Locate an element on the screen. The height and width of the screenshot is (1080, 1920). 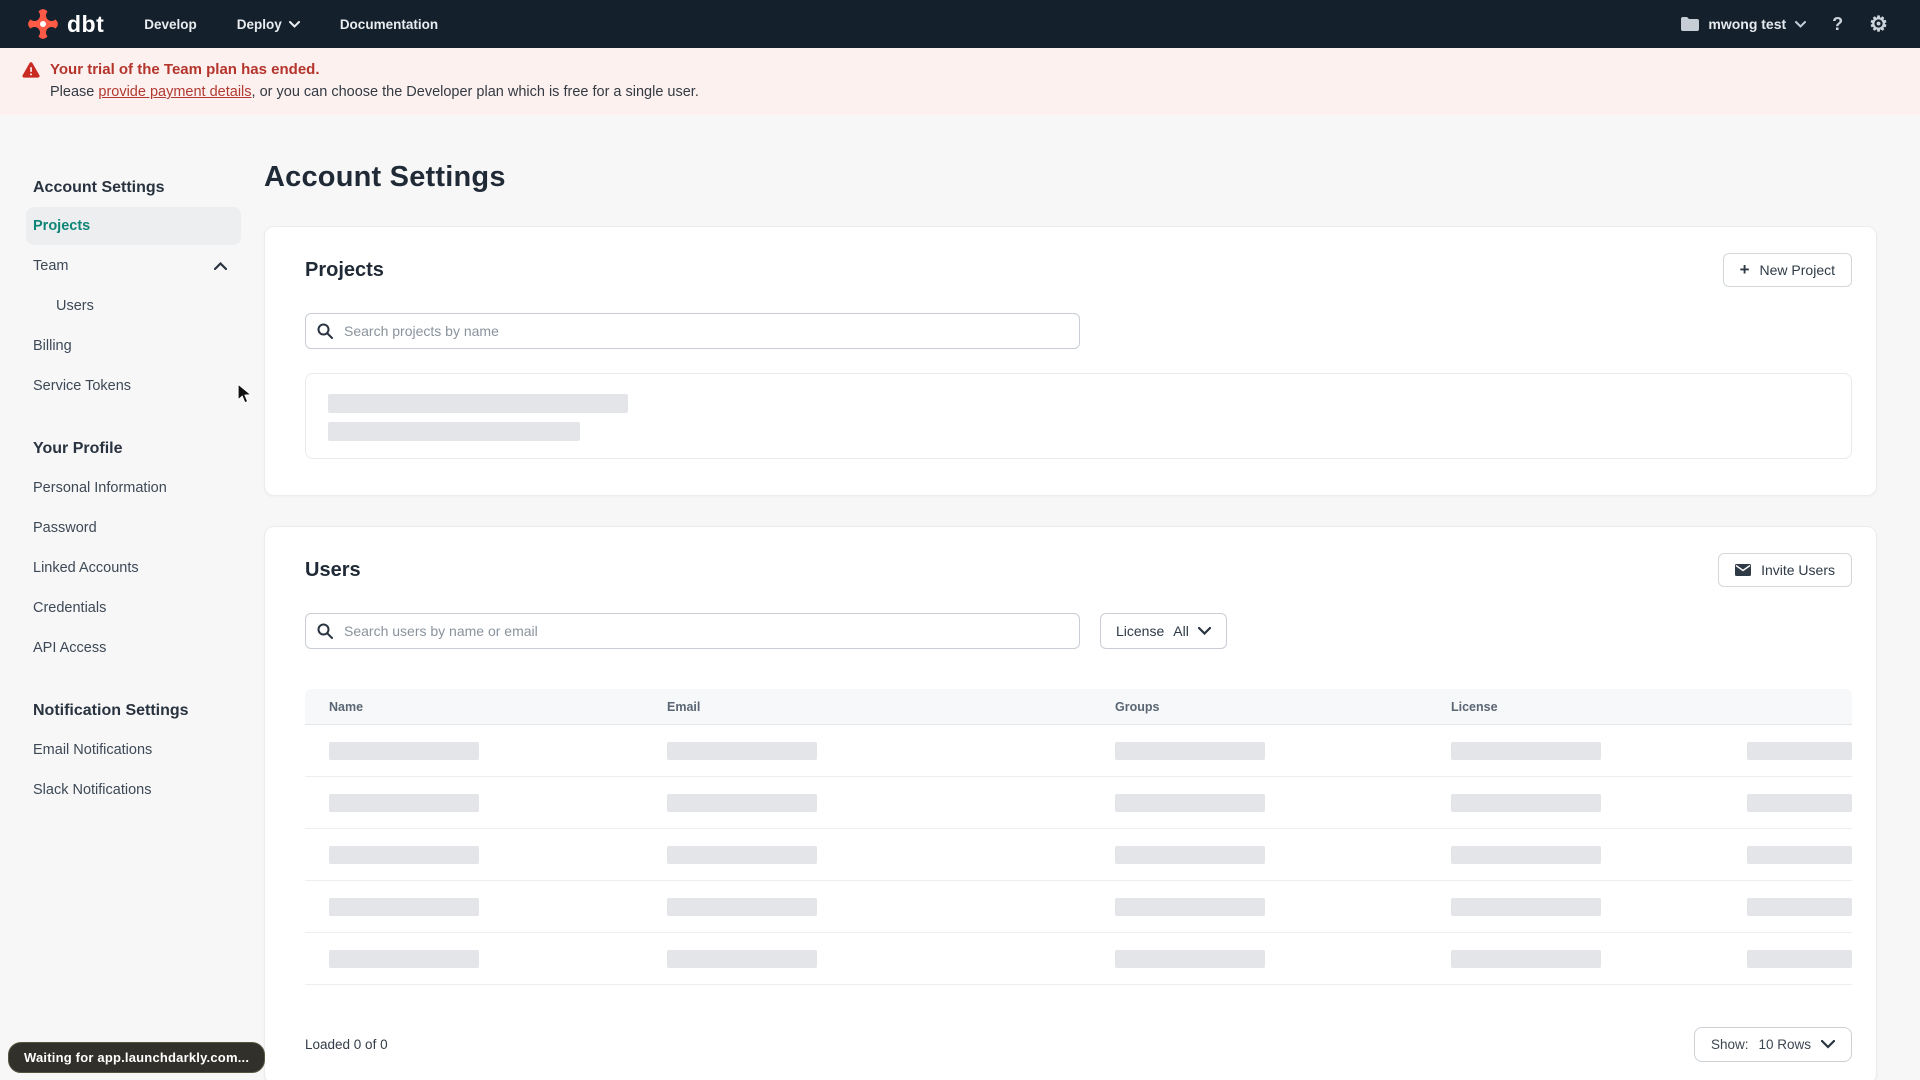
sidebar-item-personal-information: Personal Information is located at coordinates (133, 488).